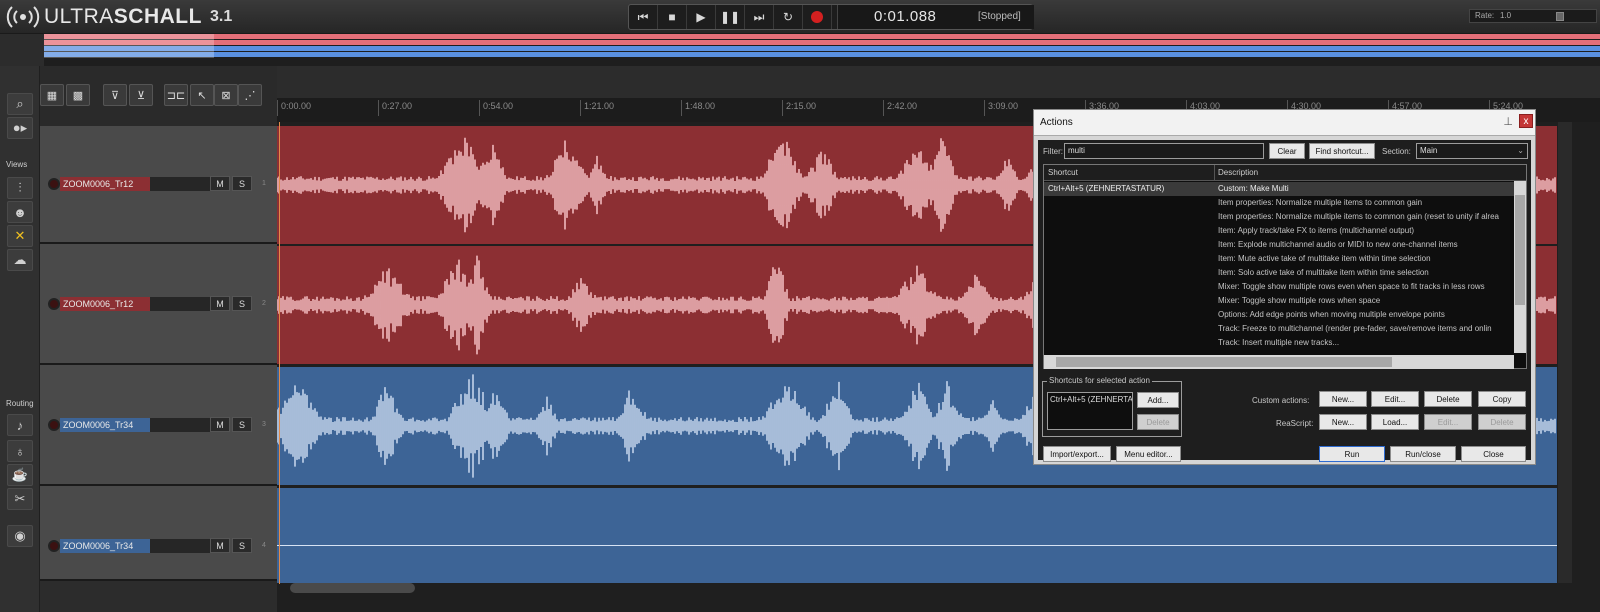 Image resolution: width=1600 pixels, height=612 pixels. I want to click on custom-copy-button: Copy, so click(1502, 399).